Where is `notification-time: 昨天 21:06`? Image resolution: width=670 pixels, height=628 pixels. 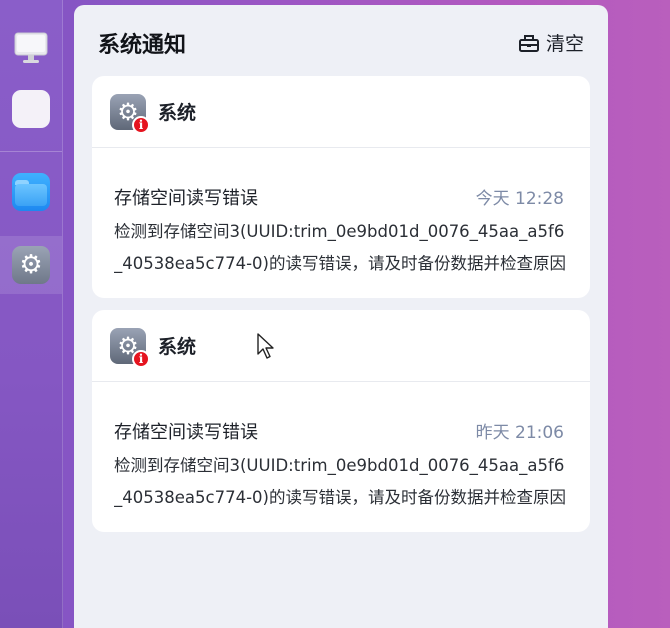
notification-time: 昨天 21:06 is located at coordinates (519, 433).